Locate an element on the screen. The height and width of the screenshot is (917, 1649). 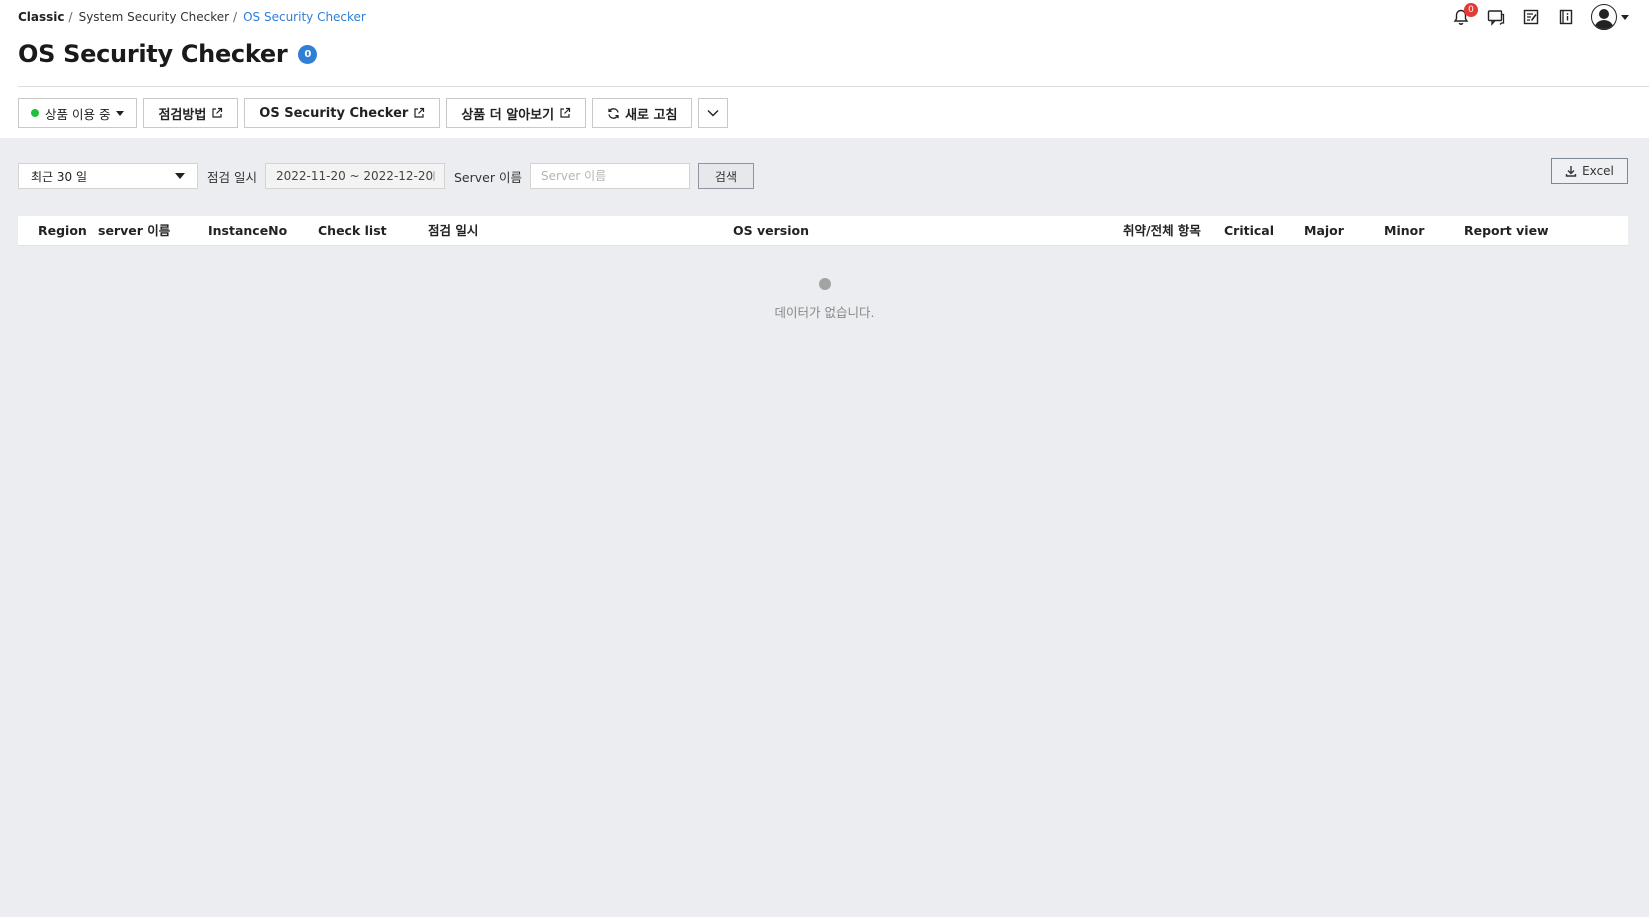
learn-more-button: 상품 더 알아보기 is located at coordinates (516, 113).